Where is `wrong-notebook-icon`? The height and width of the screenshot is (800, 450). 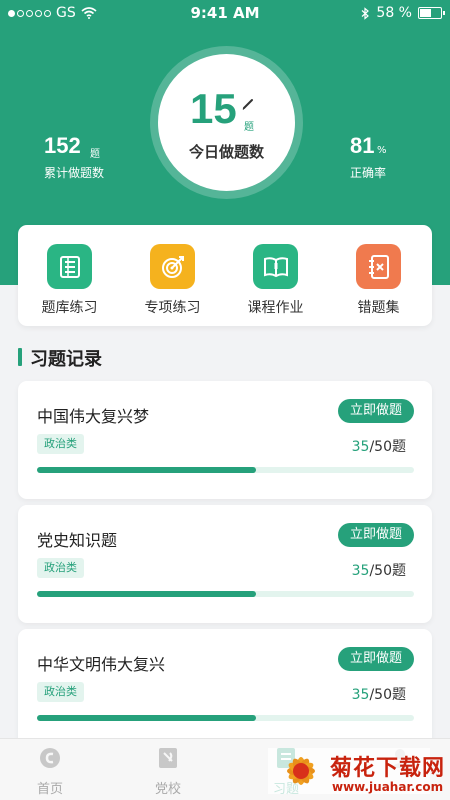 wrong-notebook-icon is located at coordinates (378, 266).